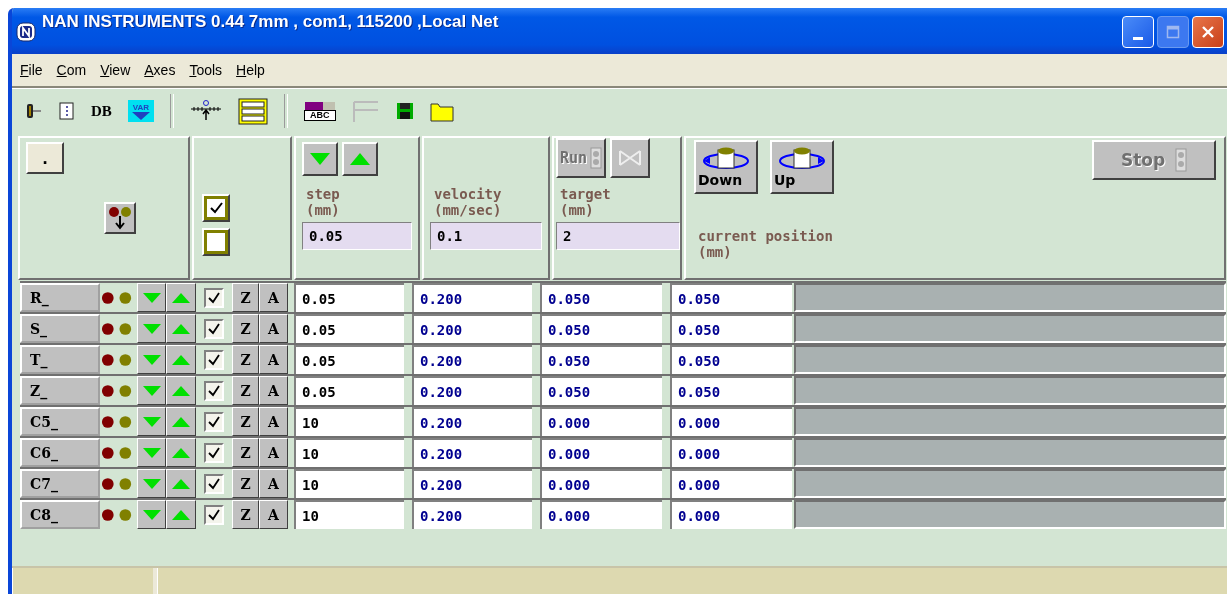 The height and width of the screenshot is (594, 1227). Describe the element at coordinates (101, 111) in the screenshot. I see `db-button: DB` at that location.